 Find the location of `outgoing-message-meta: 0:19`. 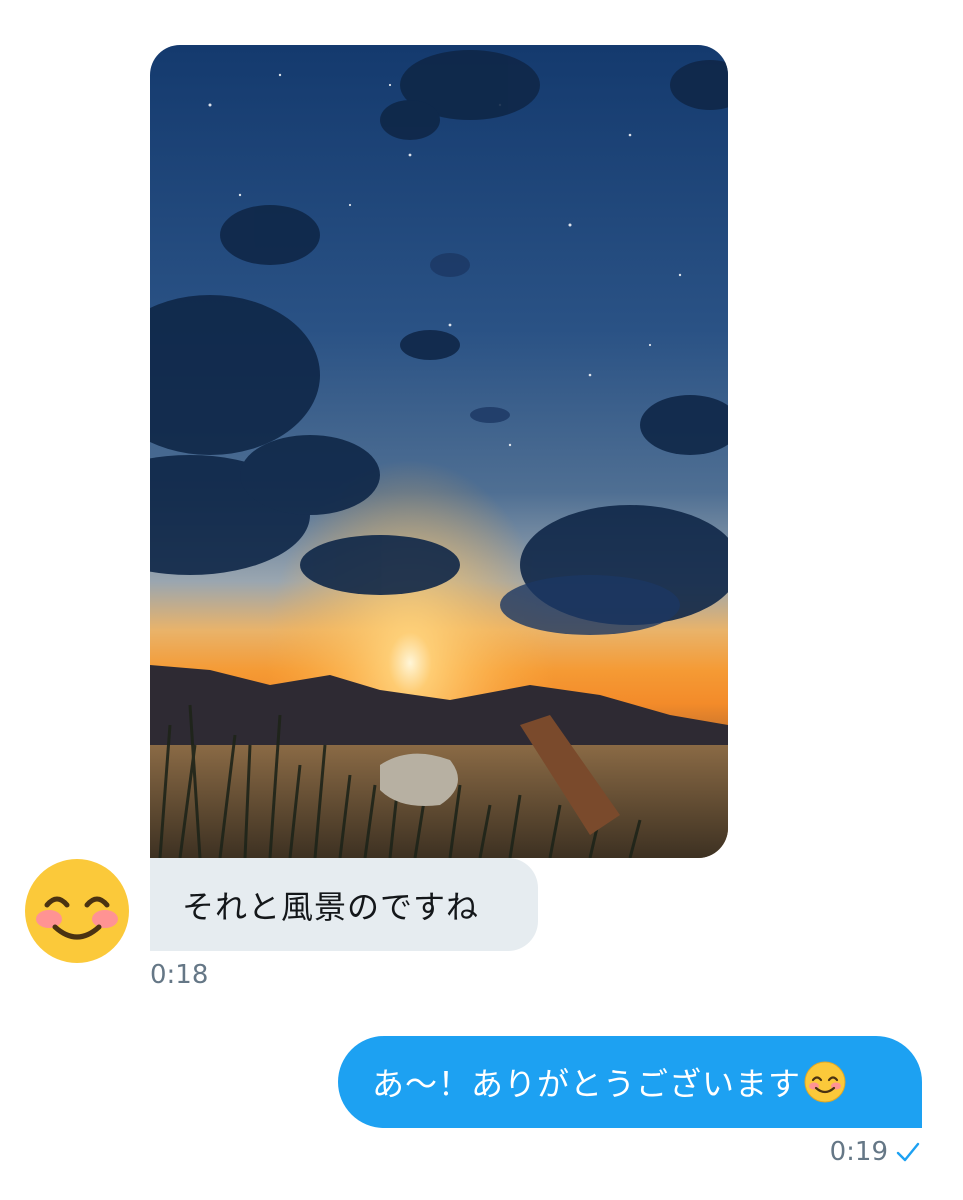

outgoing-message-meta: 0:19 is located at coordinates (875, 1152).